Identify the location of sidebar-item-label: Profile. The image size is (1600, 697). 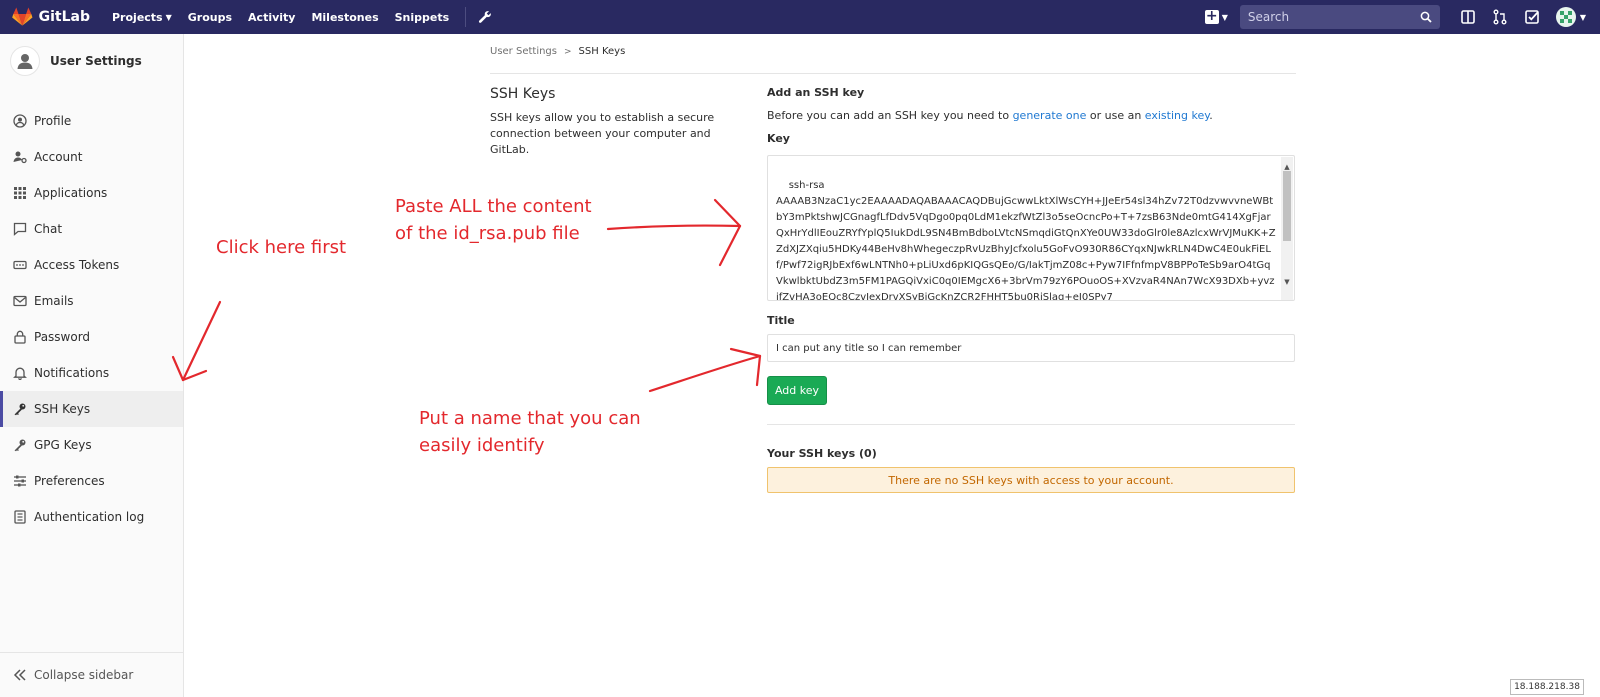
(53, 121).